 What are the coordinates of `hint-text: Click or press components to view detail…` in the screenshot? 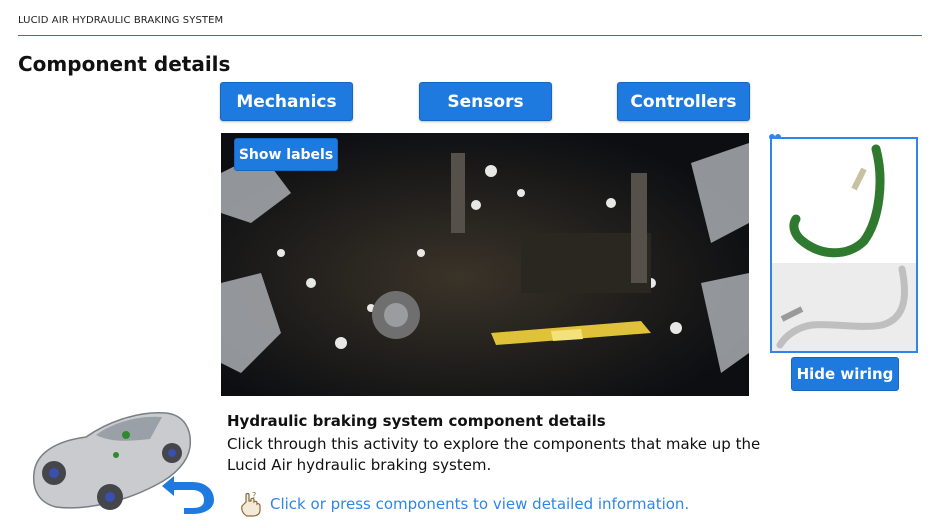 It's located at (480, 504).